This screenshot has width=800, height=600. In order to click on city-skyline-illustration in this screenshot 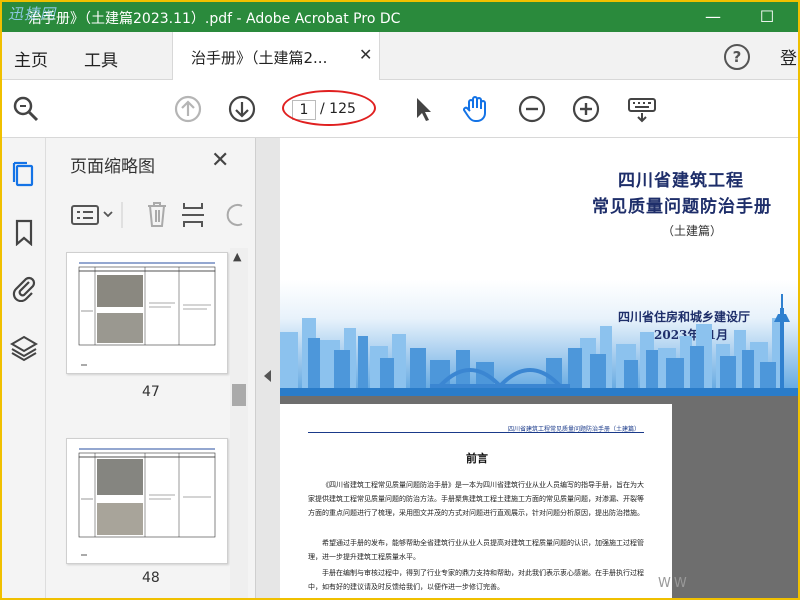, I will do `click(539, 345)`.